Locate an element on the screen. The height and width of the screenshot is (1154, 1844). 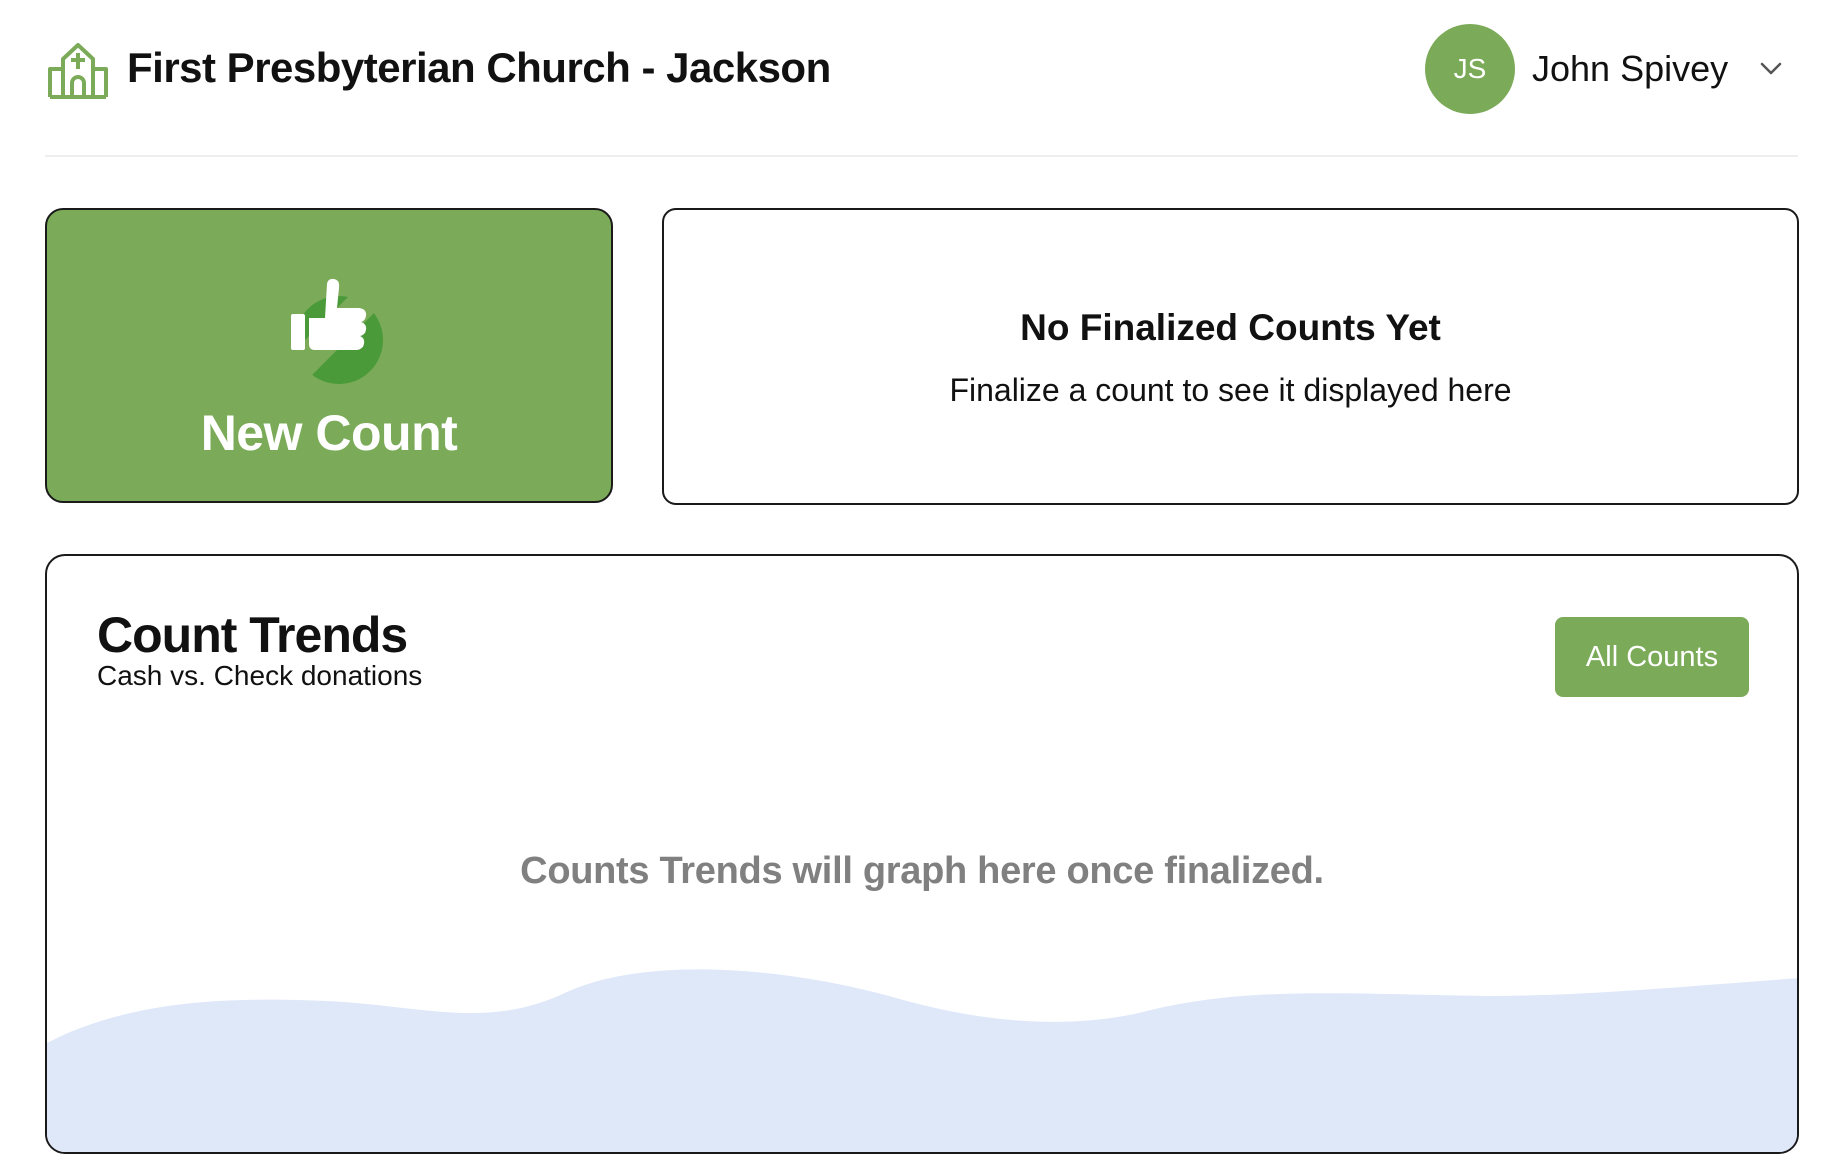
church-icon is located at coordinates (78, 71).